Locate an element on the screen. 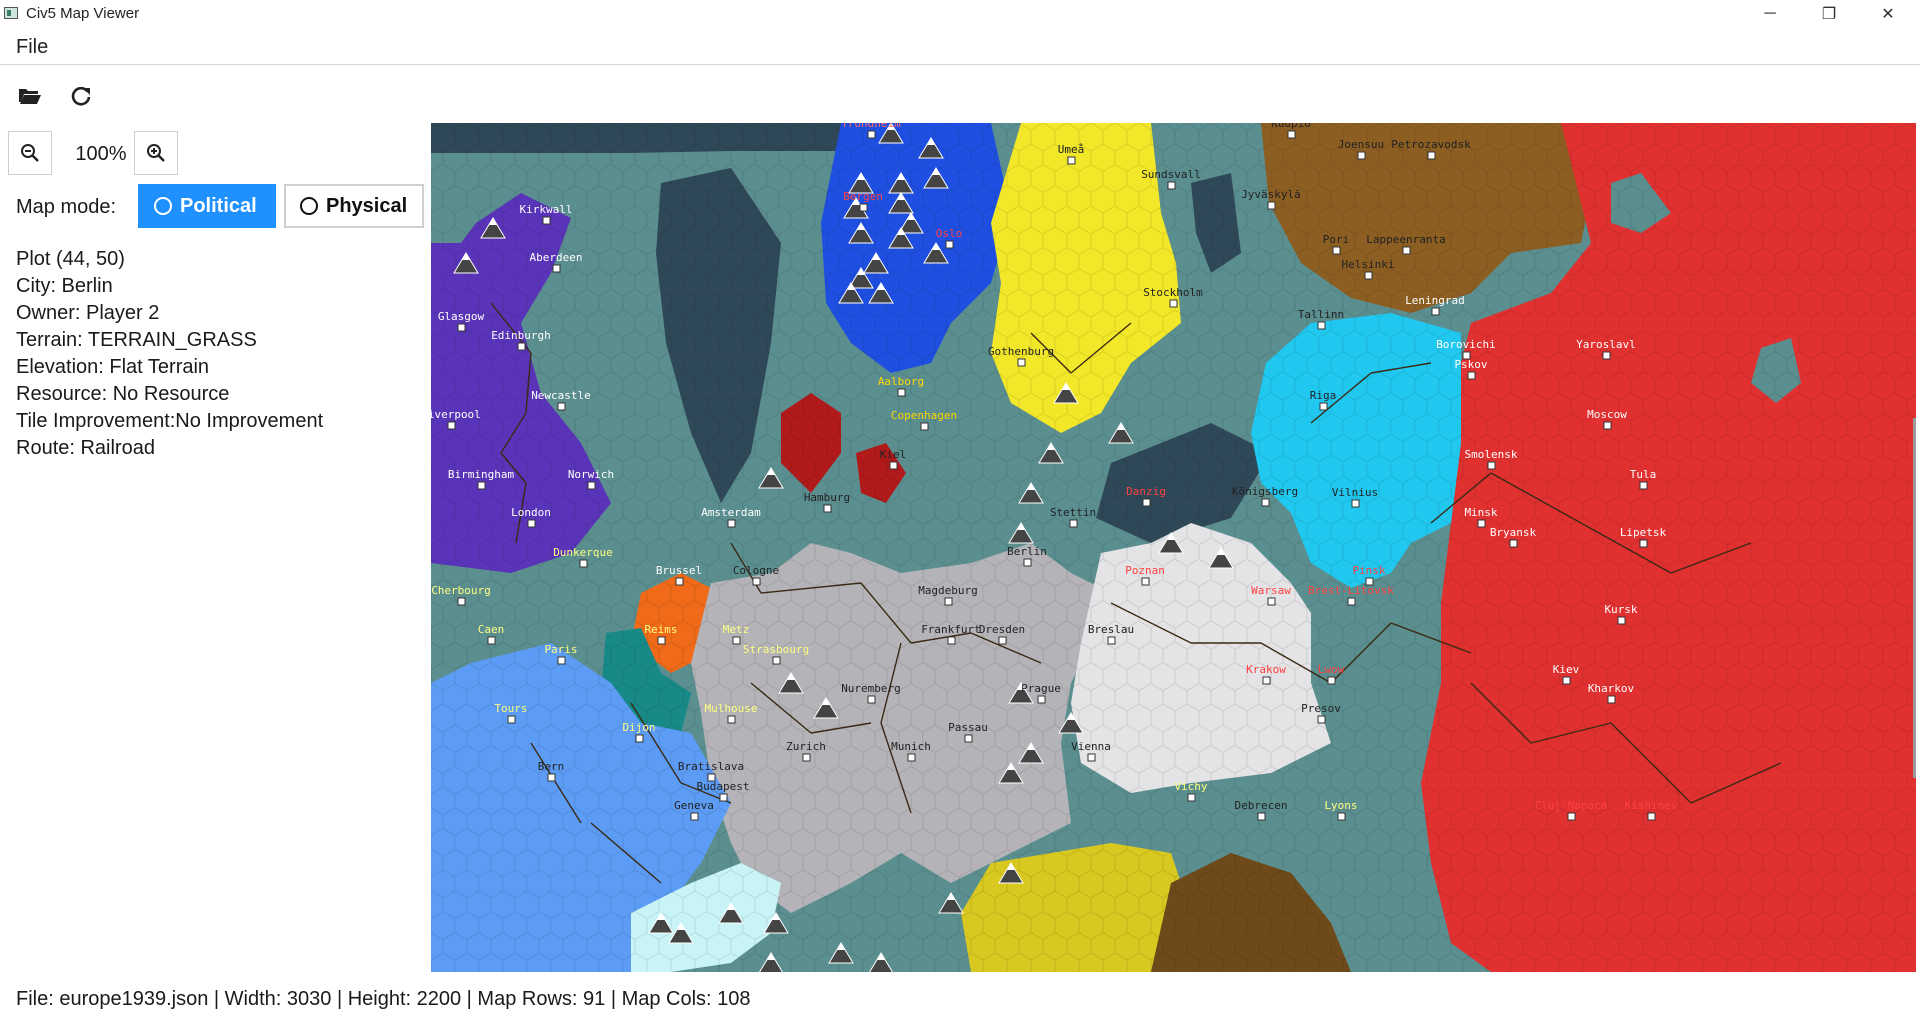  close-button: ✕ is located at coordinates (1888, 14).